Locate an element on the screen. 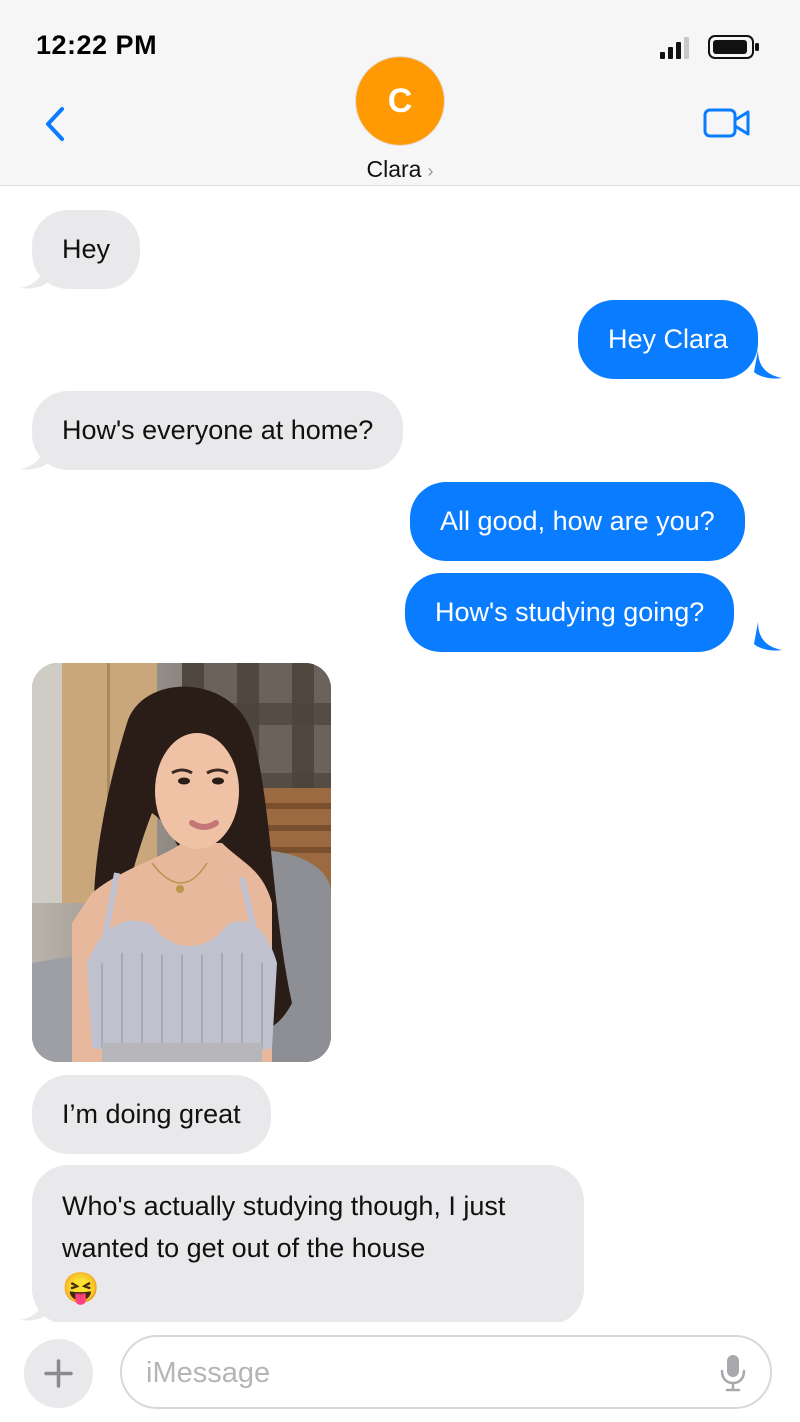 The image size is (800, 1422). compose-bar is located at coordinates (400, 1372).